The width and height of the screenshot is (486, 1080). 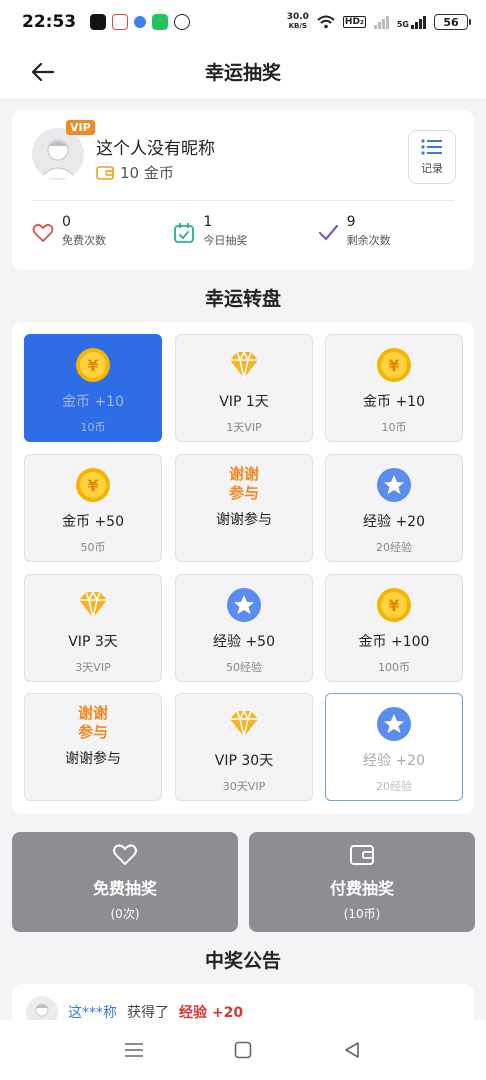 I want to click on page-title: 幸运抽奖, so click(x=242, y=73).